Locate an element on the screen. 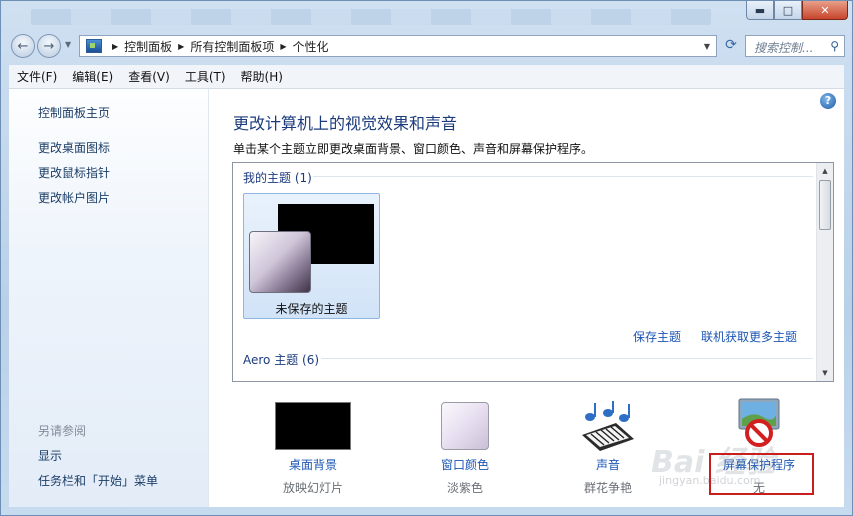 The height and width of the screenshot is (516, 853). sidebar-link-desktop-icons: 更改桌面图标 is located at coordinates (74, 147).